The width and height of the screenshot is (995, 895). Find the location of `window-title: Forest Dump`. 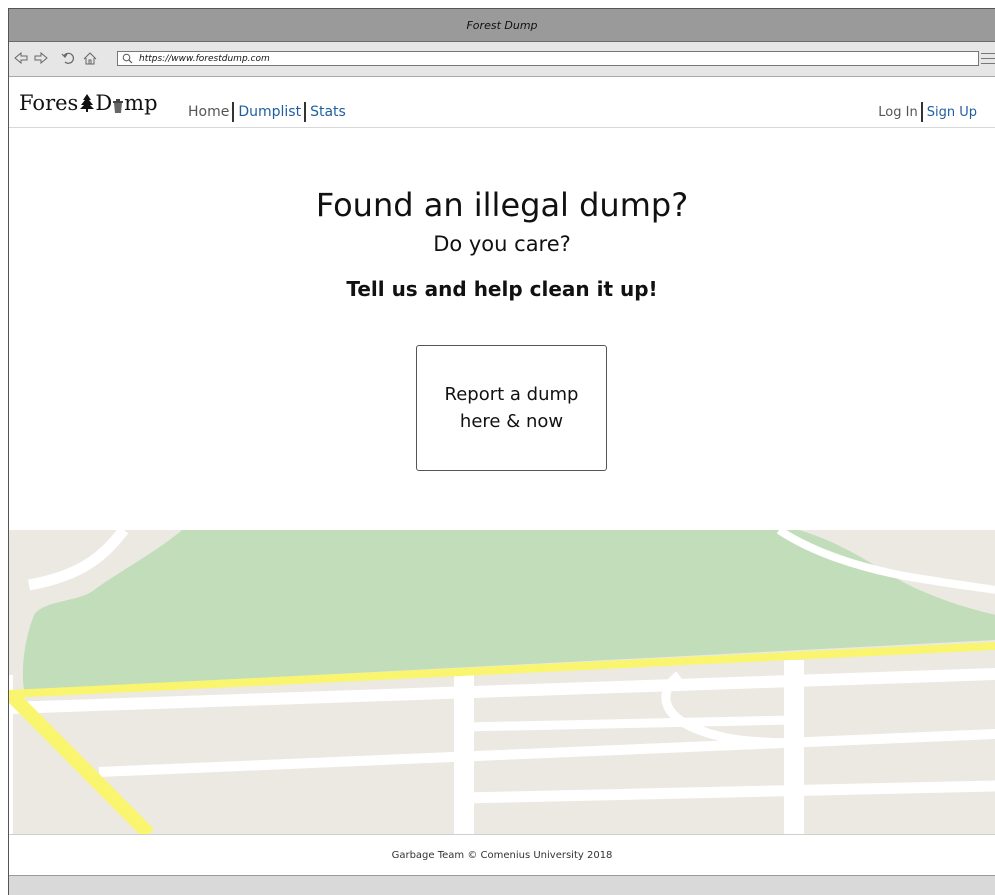

window-title: Forest Dump is located at coordinates (502, 25).